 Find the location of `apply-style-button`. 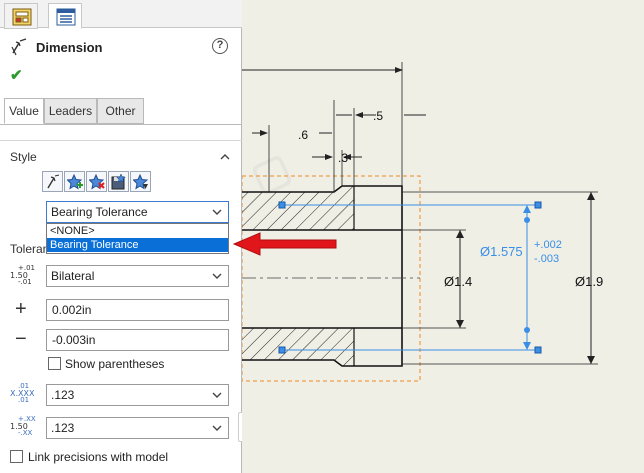

apply-style-button is located at coordinates (52, 181).